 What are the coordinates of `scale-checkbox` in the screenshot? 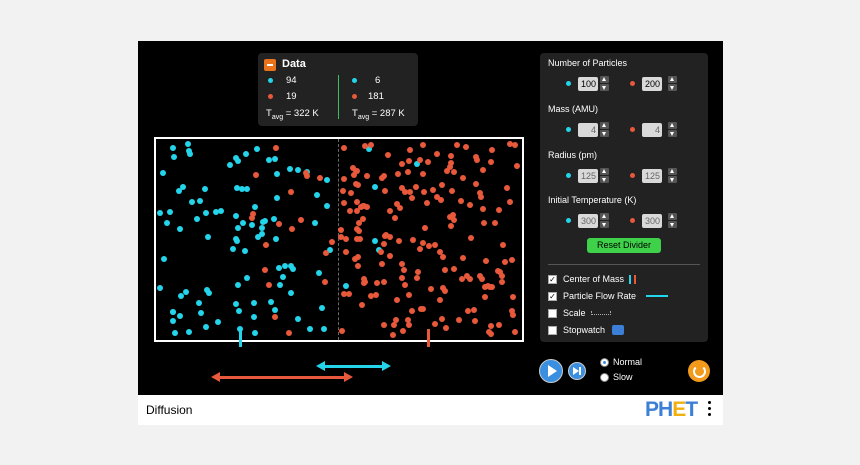 It's located at (552, 313).